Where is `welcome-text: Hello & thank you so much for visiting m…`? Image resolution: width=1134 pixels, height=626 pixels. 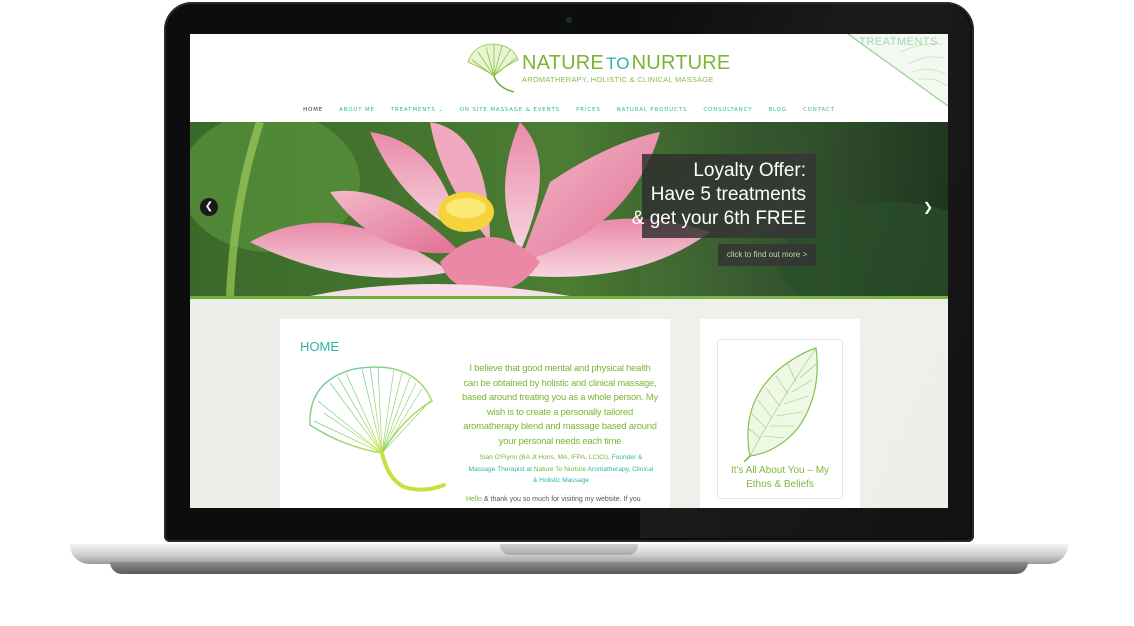
welcome-text: Hello & thank you so much for visiting m… is located at coordinates (553, 499).